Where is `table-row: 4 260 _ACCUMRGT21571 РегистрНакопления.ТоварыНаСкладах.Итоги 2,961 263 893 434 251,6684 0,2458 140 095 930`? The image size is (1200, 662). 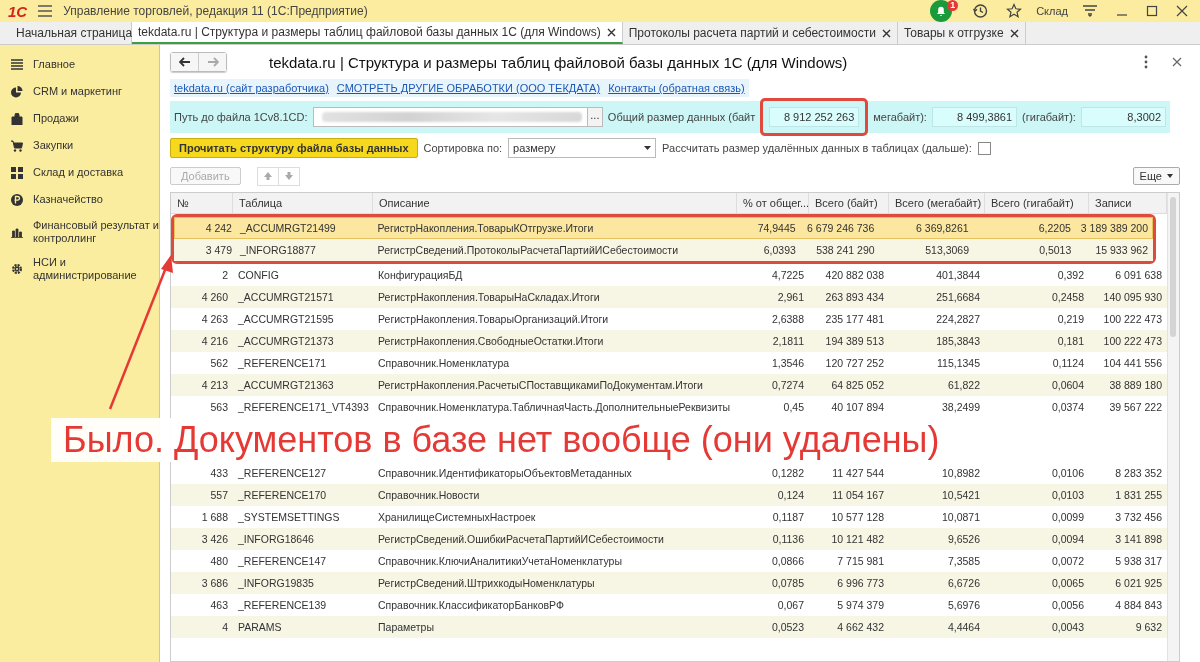
table-row: 4 260 _ACCUMRGT21571 РегистрНакопления.ТоварыНаСкладах.Итоги 2,961 263 893 434 251,6684 0,2458 140 095 930 is located at coordinates (669, 297).